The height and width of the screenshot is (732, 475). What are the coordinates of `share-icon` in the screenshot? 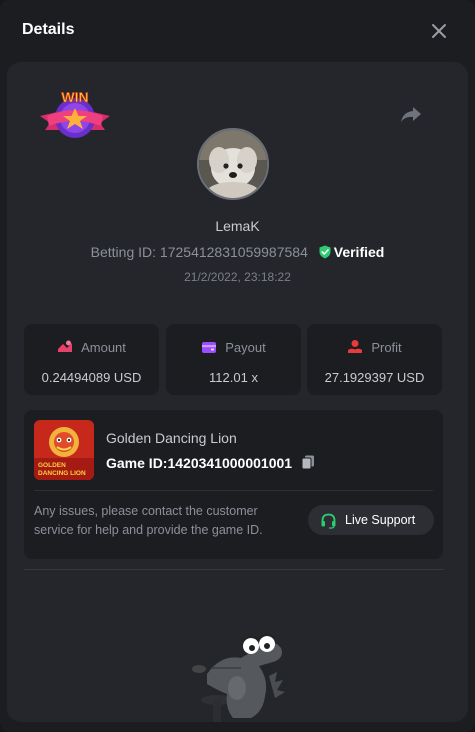 It's located at (411, 114).